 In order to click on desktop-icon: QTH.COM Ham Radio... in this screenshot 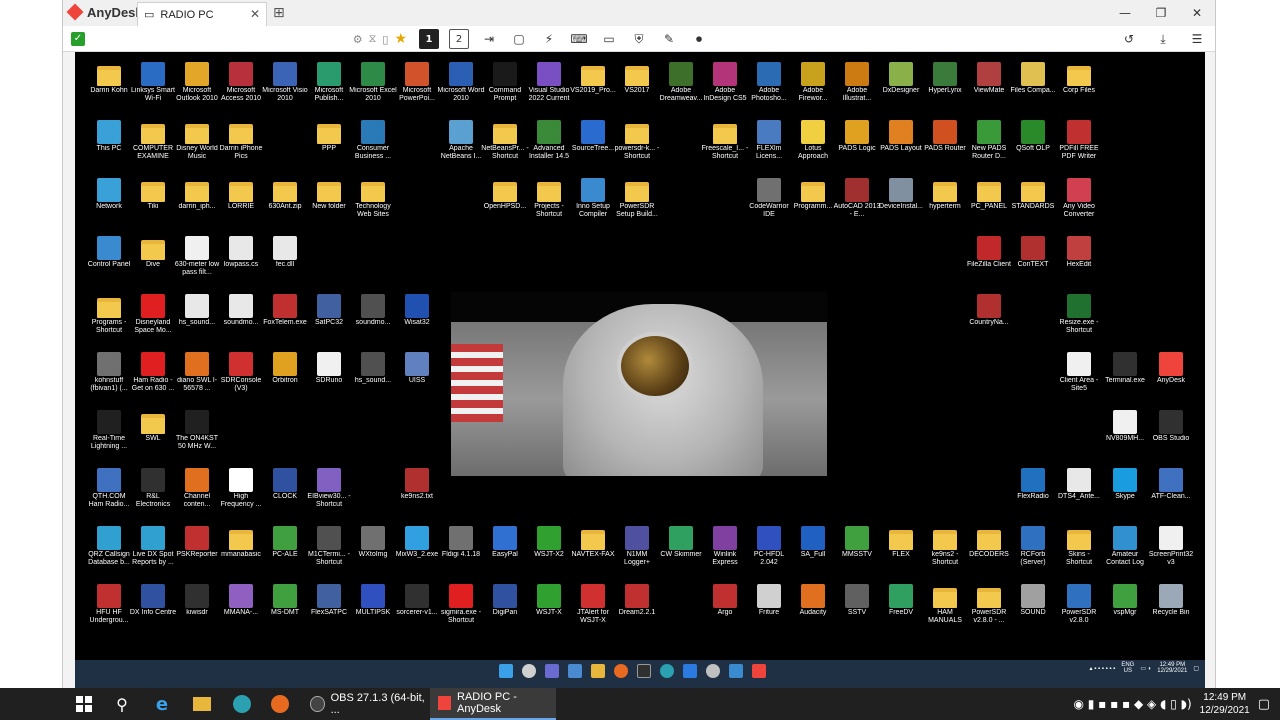, I will do `click(109, 487)`.